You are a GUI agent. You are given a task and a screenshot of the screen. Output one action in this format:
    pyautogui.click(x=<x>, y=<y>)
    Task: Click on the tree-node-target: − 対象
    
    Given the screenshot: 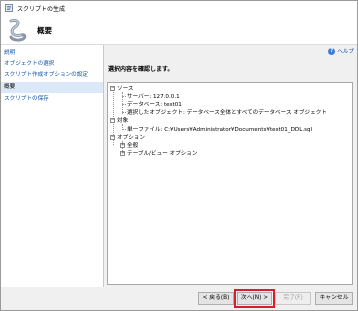 What is the action you would take?
    pyautogui.click(x=119, y=121)
    